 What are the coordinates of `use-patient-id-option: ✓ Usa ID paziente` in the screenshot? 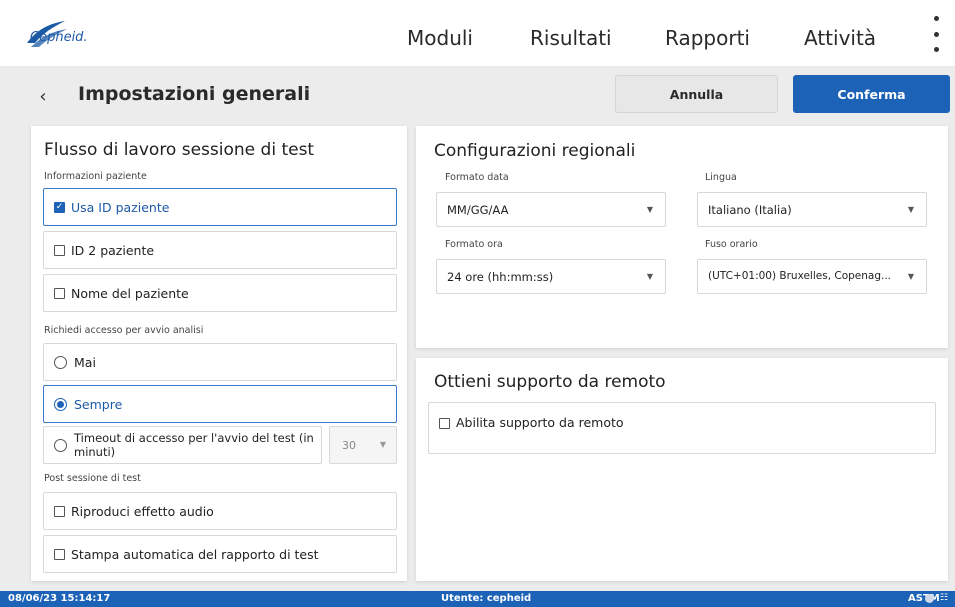 It's located at (220, 207).